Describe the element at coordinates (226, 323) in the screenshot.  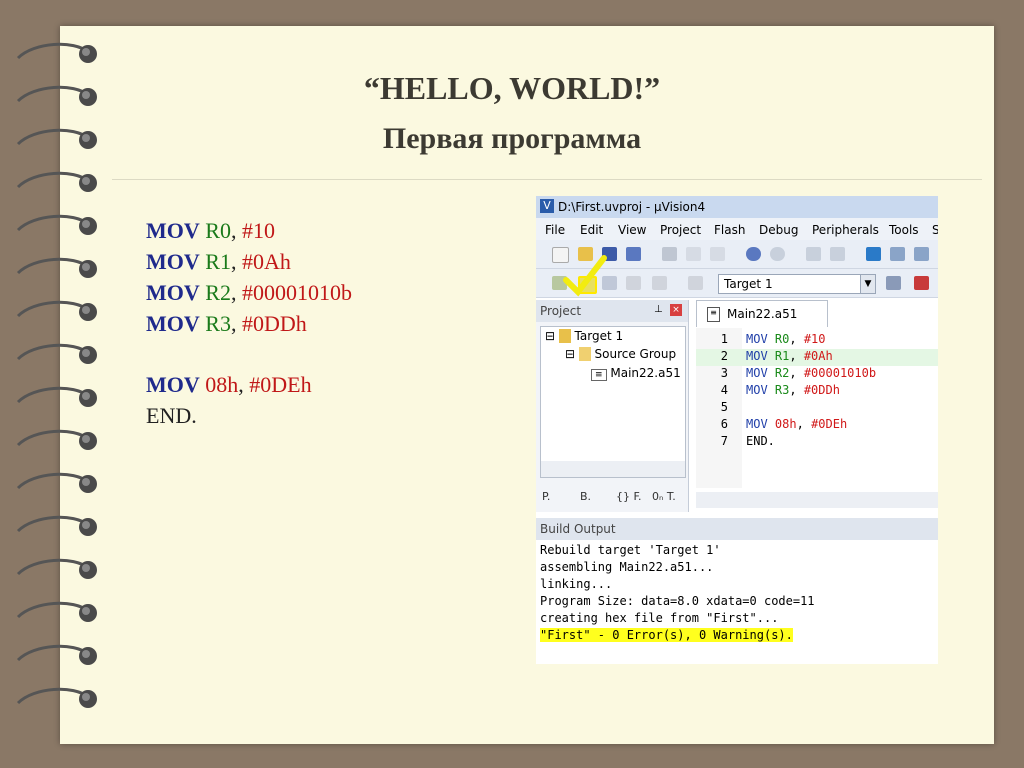
I see `code-line: MOV R3, #0DDh` at that location.